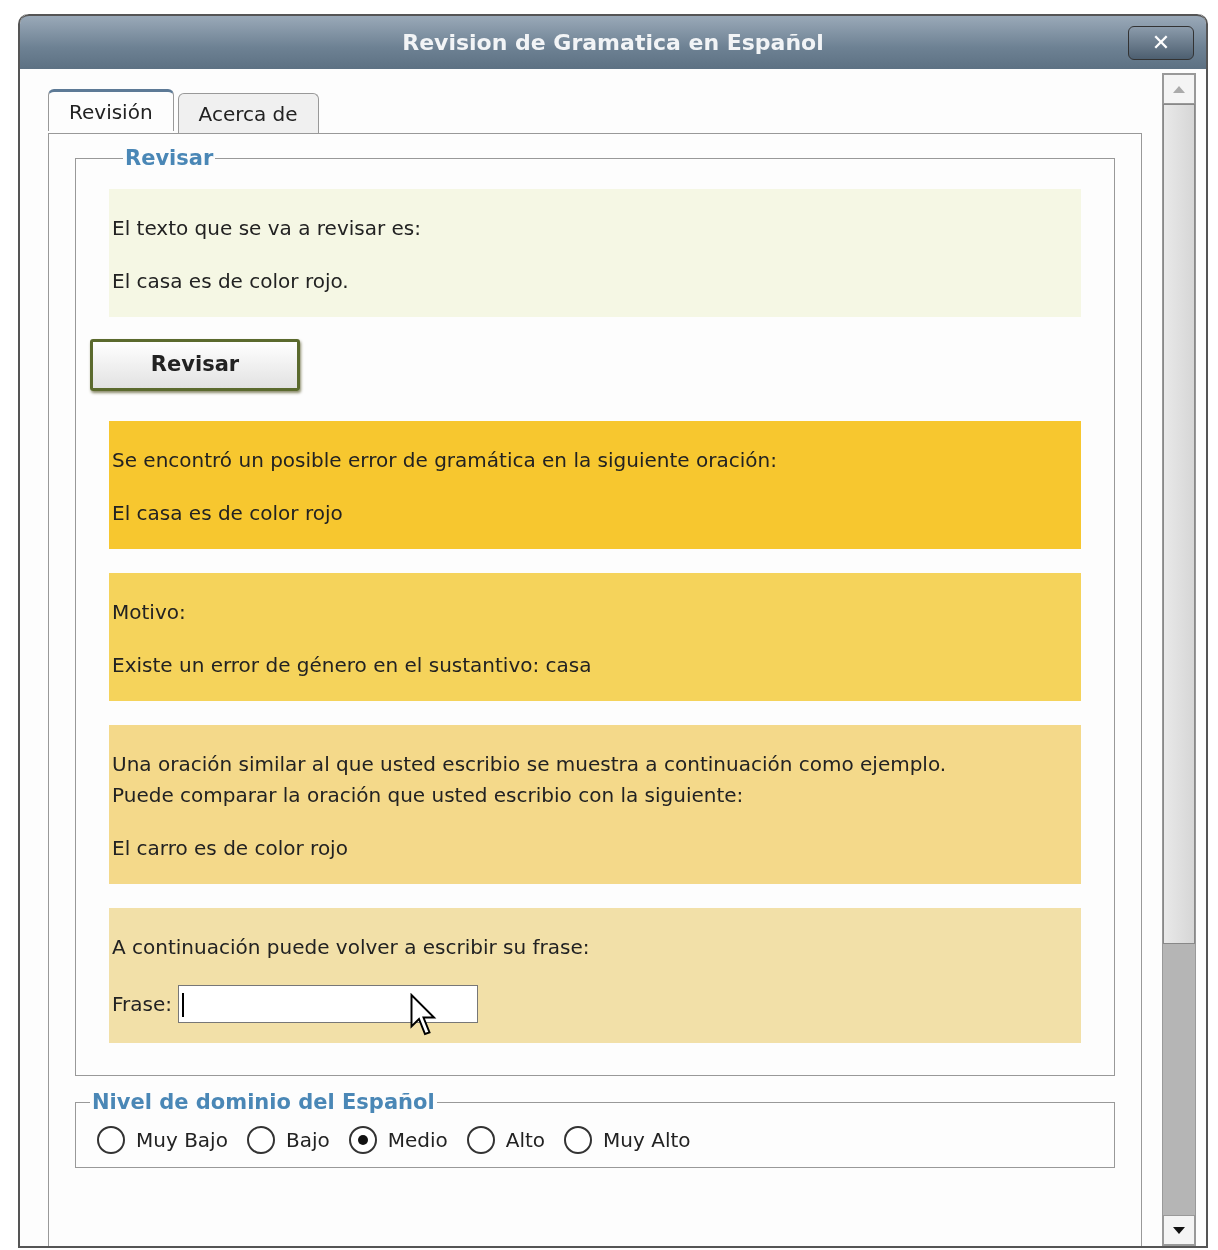 This screenshot has height=1250, width=1218. Describe the element at coordinates (231, 281) in the screenshot. I see `message-text: El casa es de color rojo.` at that location.